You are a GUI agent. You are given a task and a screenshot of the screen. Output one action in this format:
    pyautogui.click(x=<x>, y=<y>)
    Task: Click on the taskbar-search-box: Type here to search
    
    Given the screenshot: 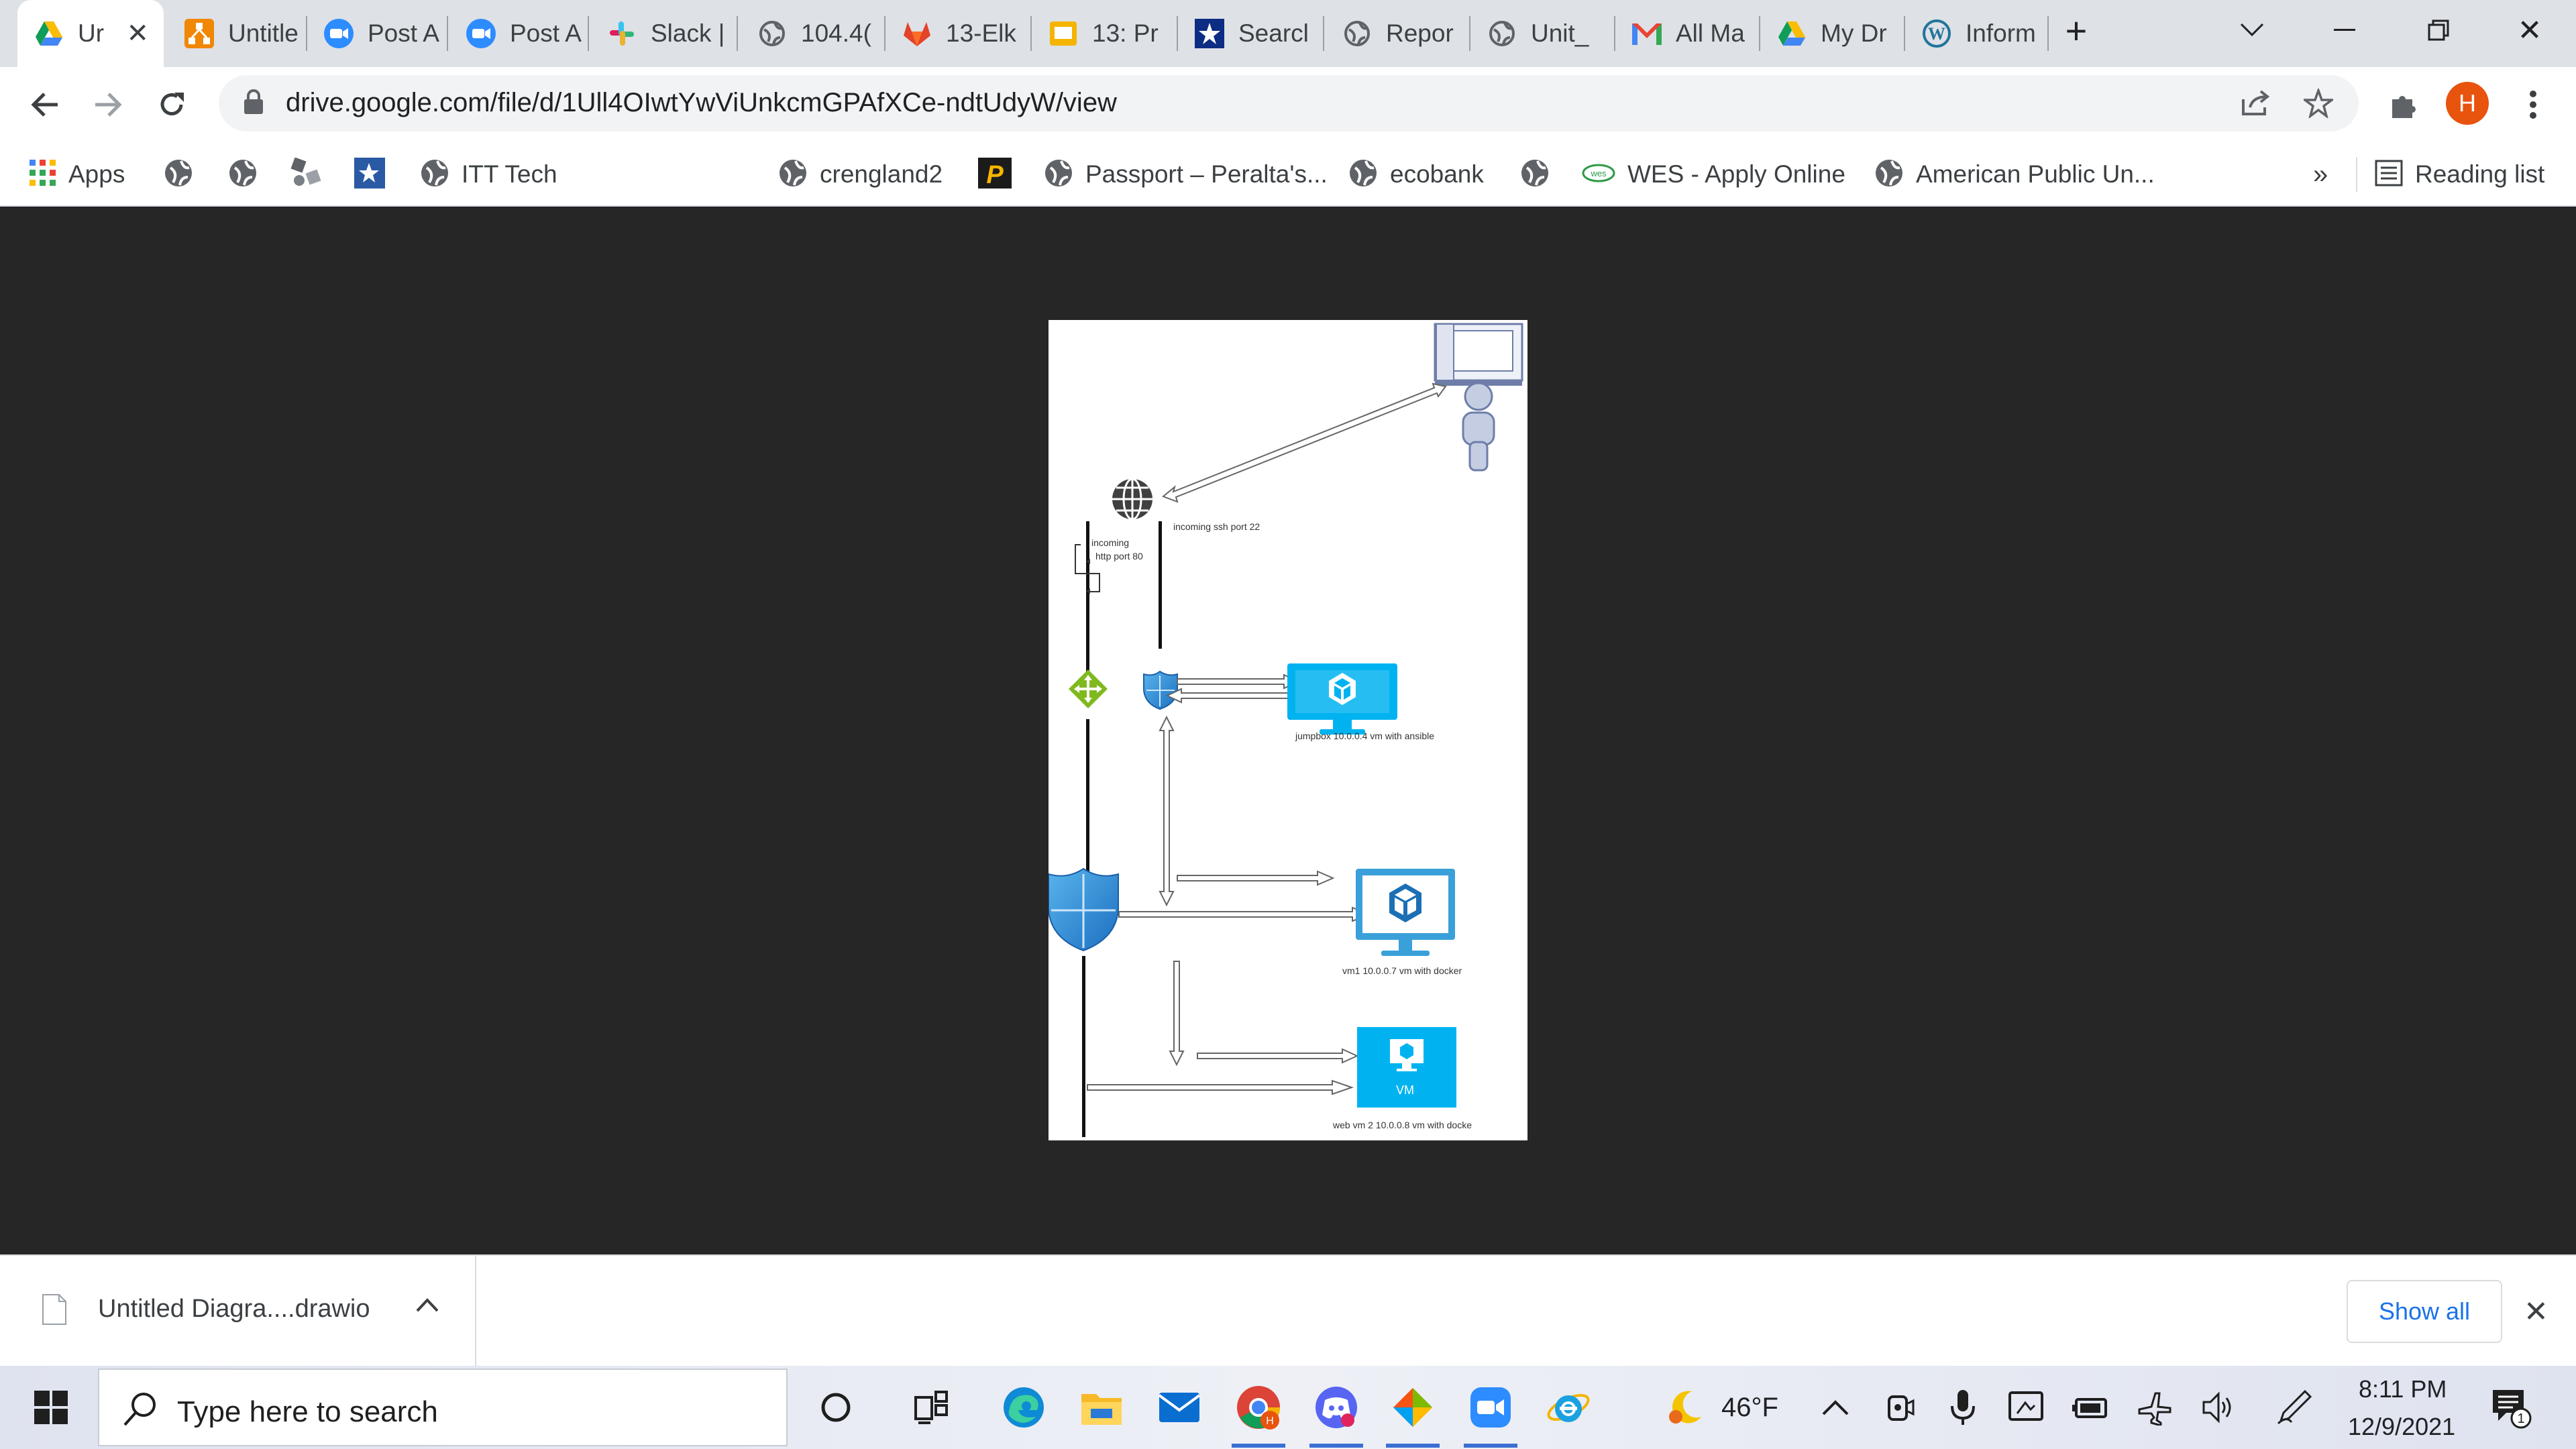 What is the action you would take?
    pyautogui.click(x=443, y=1407)
    